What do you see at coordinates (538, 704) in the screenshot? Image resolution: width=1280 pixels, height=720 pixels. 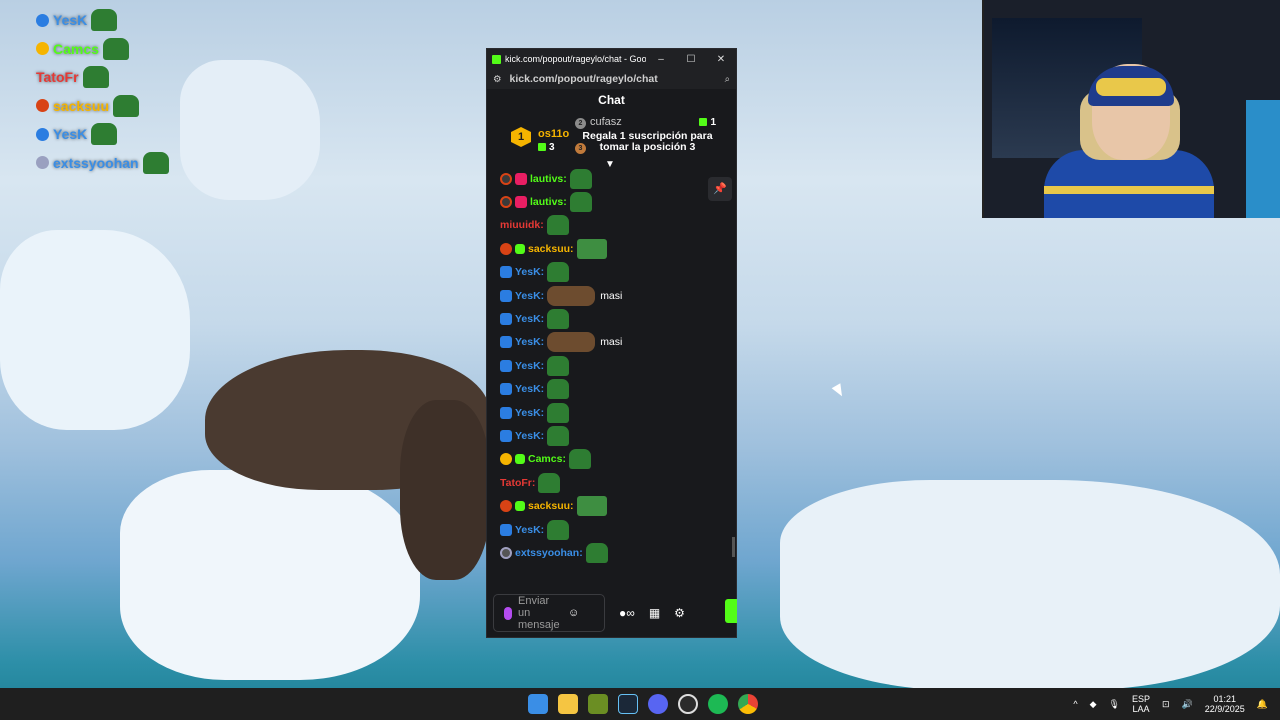 I see `start-menu-icon` at bounding box center [538, 704].